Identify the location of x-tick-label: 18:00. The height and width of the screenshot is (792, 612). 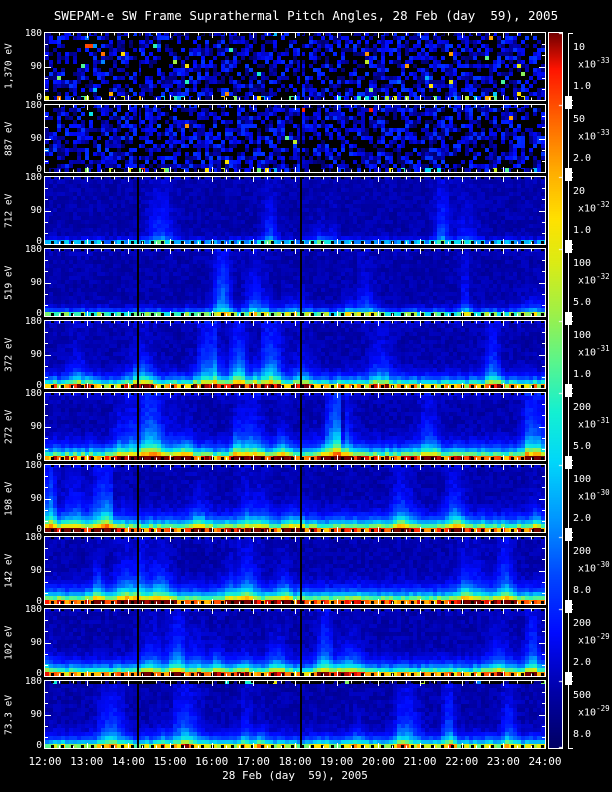
(295, 761).